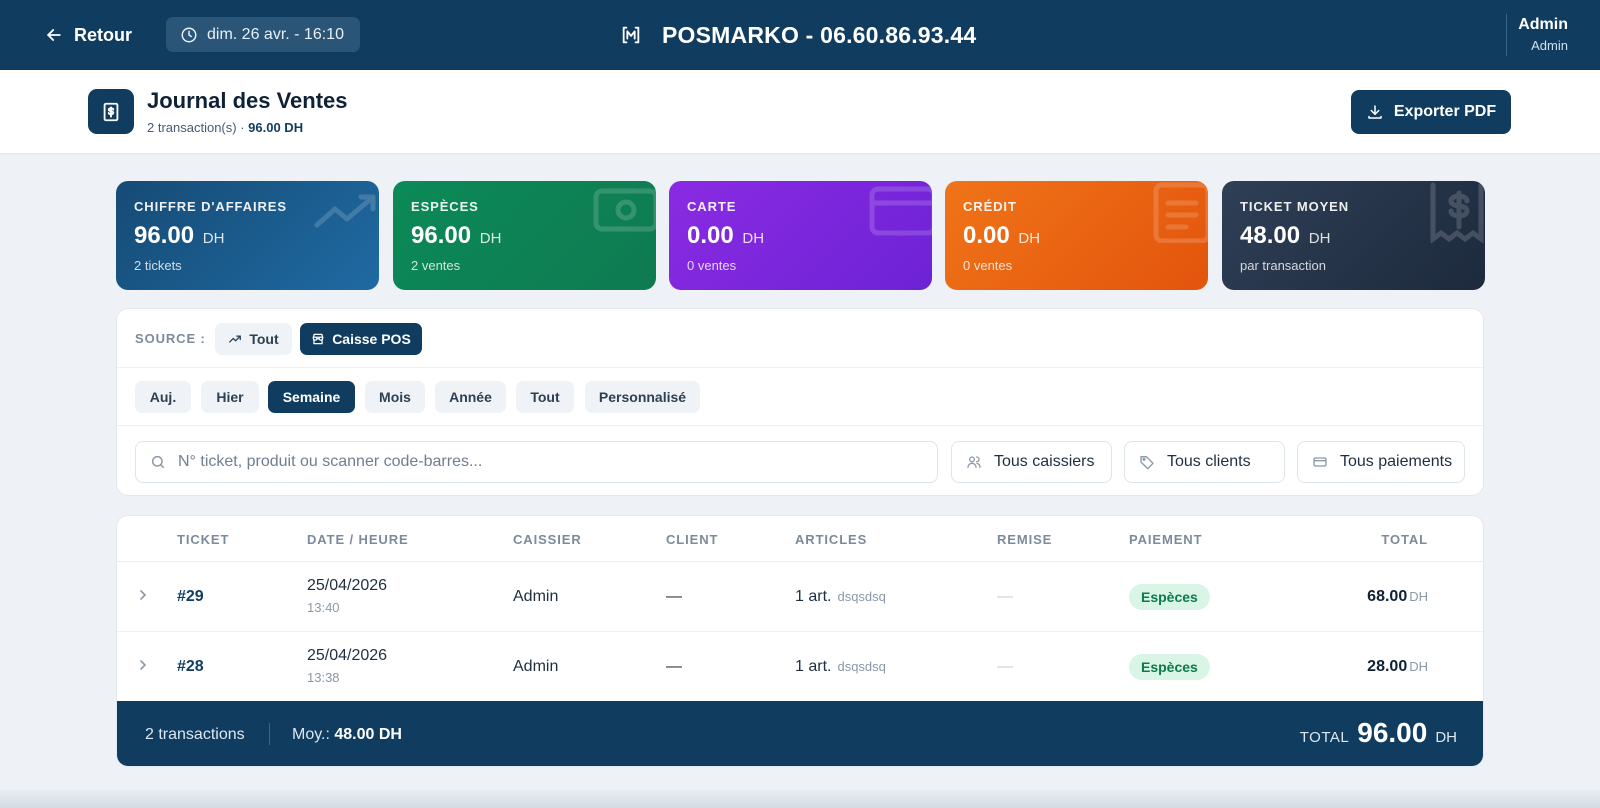 Image resolution: width=1600 pixels, height=808 pixels. What do you see at coordinates (210, 206) in the screenshot?
I see `stat-label: CHIFFRE D'AFFAIRES` at bounding box center [210, 206].